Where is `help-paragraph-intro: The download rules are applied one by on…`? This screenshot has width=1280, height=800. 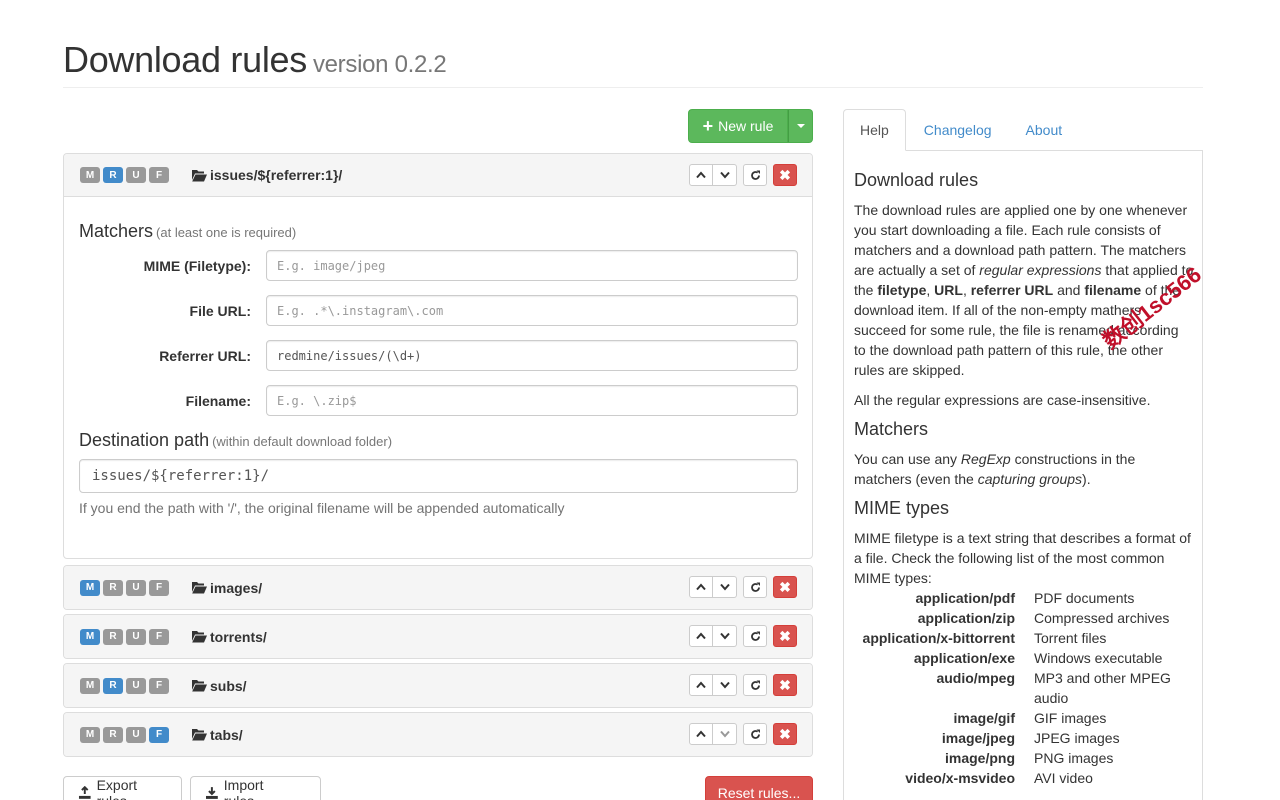 help-paragraph-intro: The download rules are applied one by on… is located at coordinates (1024, 290).